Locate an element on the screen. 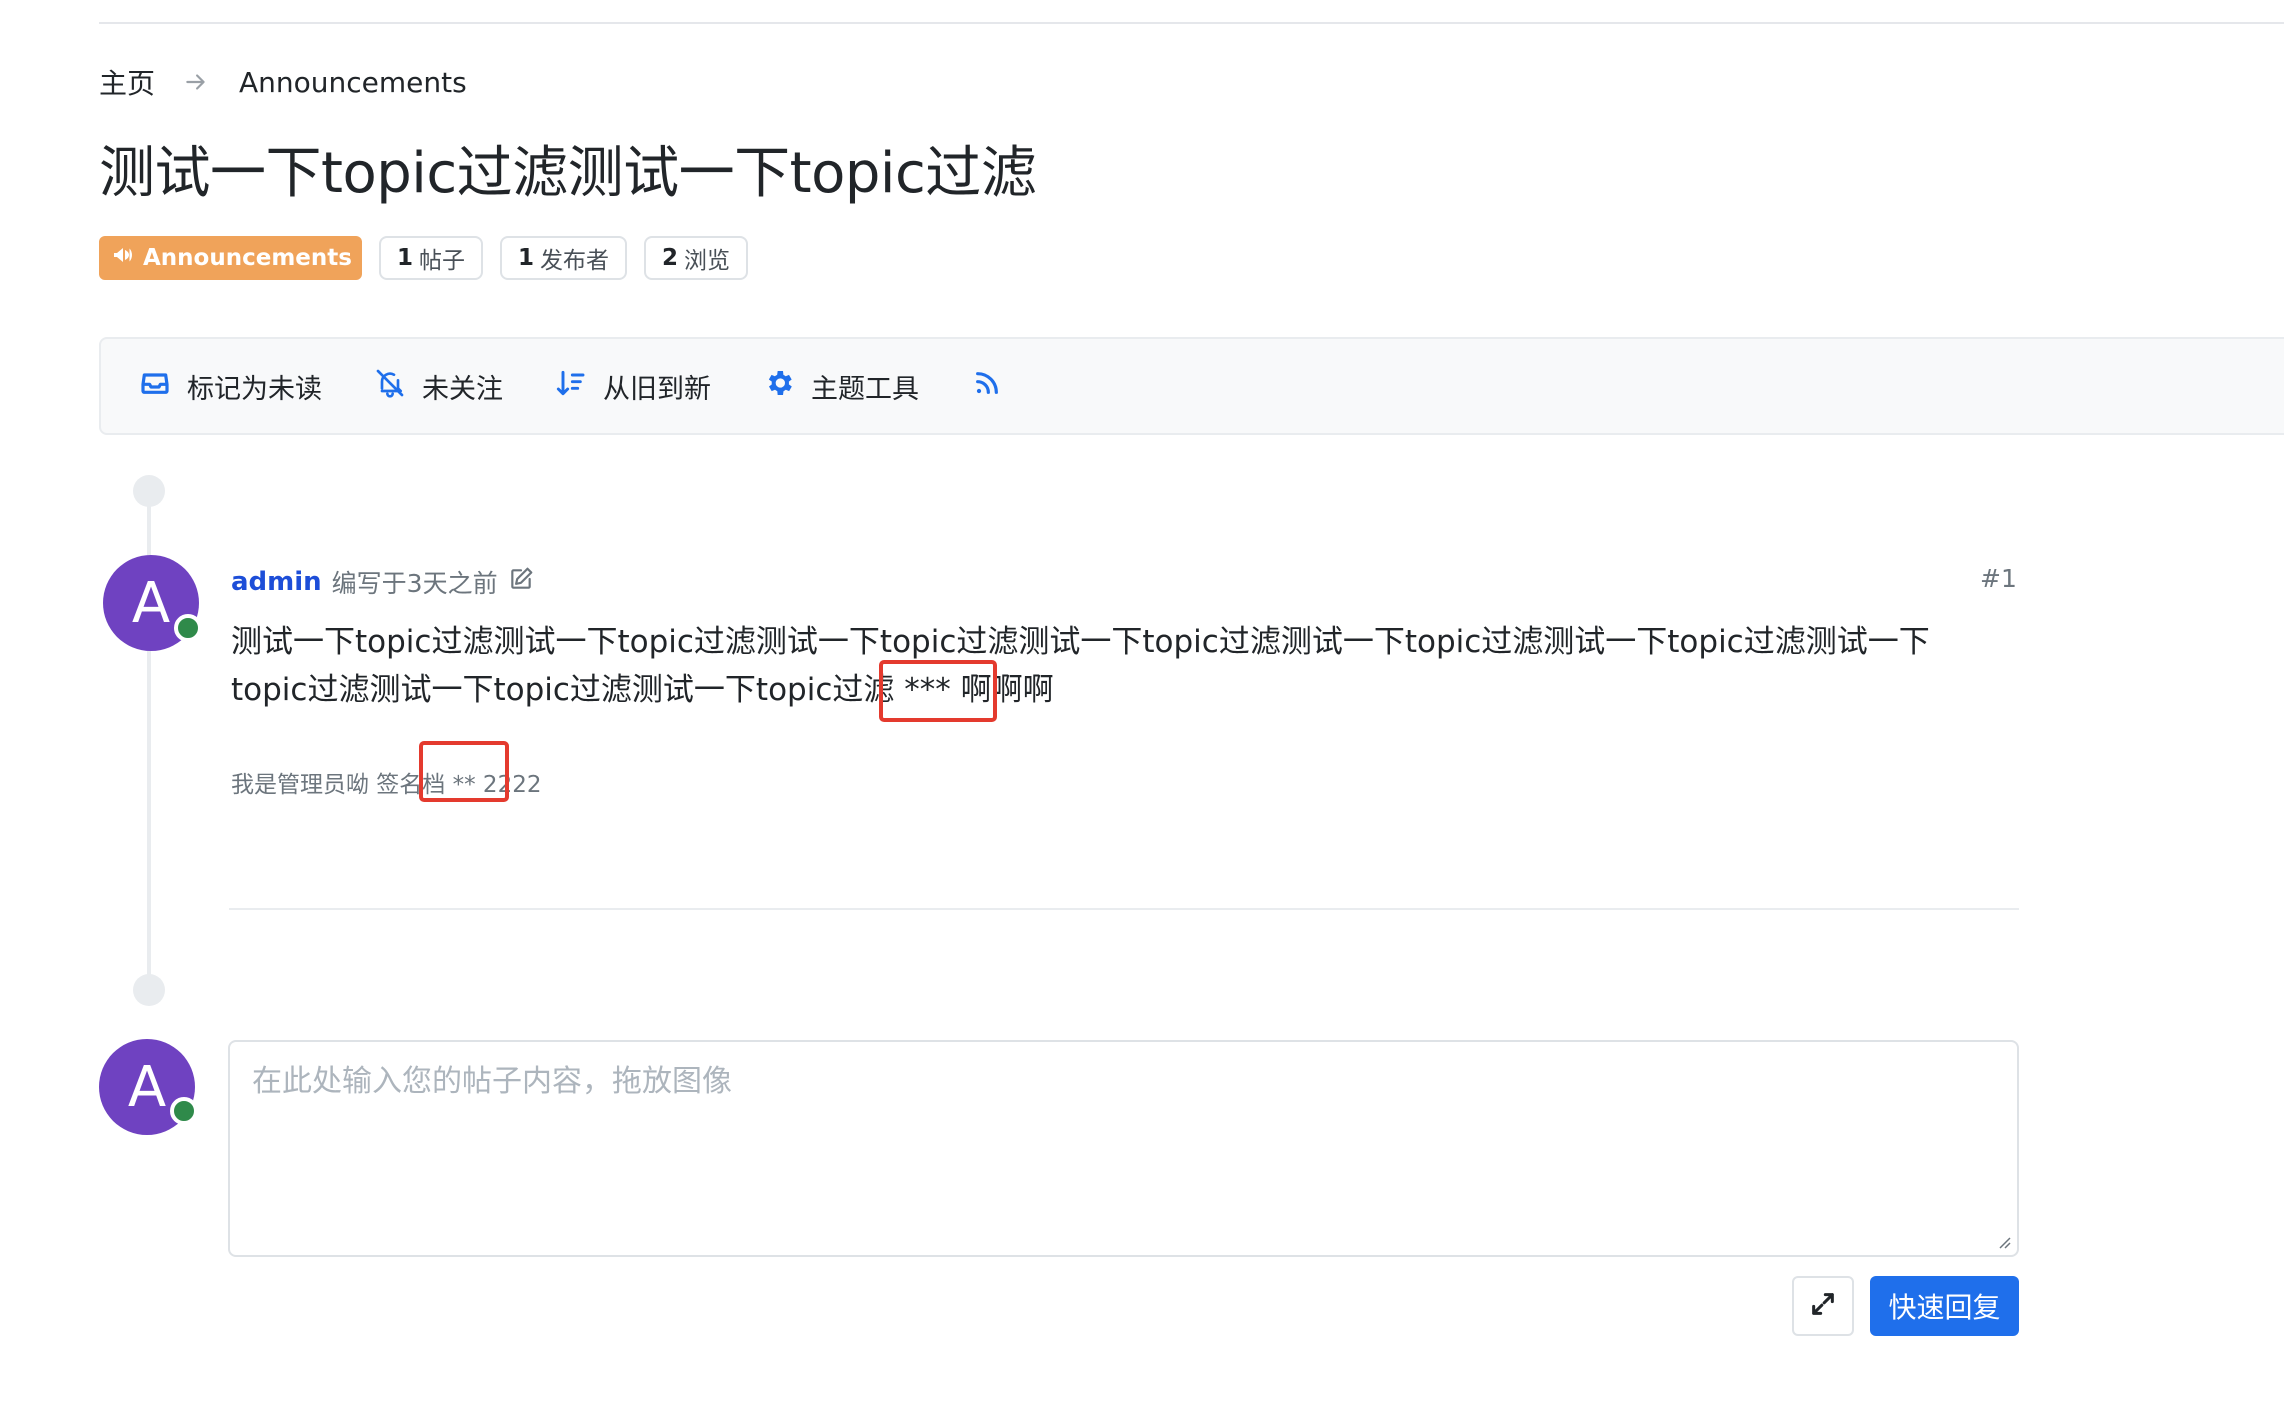 The height and width of the screenshot is (1422, 2284). post-meta: admin 编写于3天之前 is located at coordinates (382, 582).